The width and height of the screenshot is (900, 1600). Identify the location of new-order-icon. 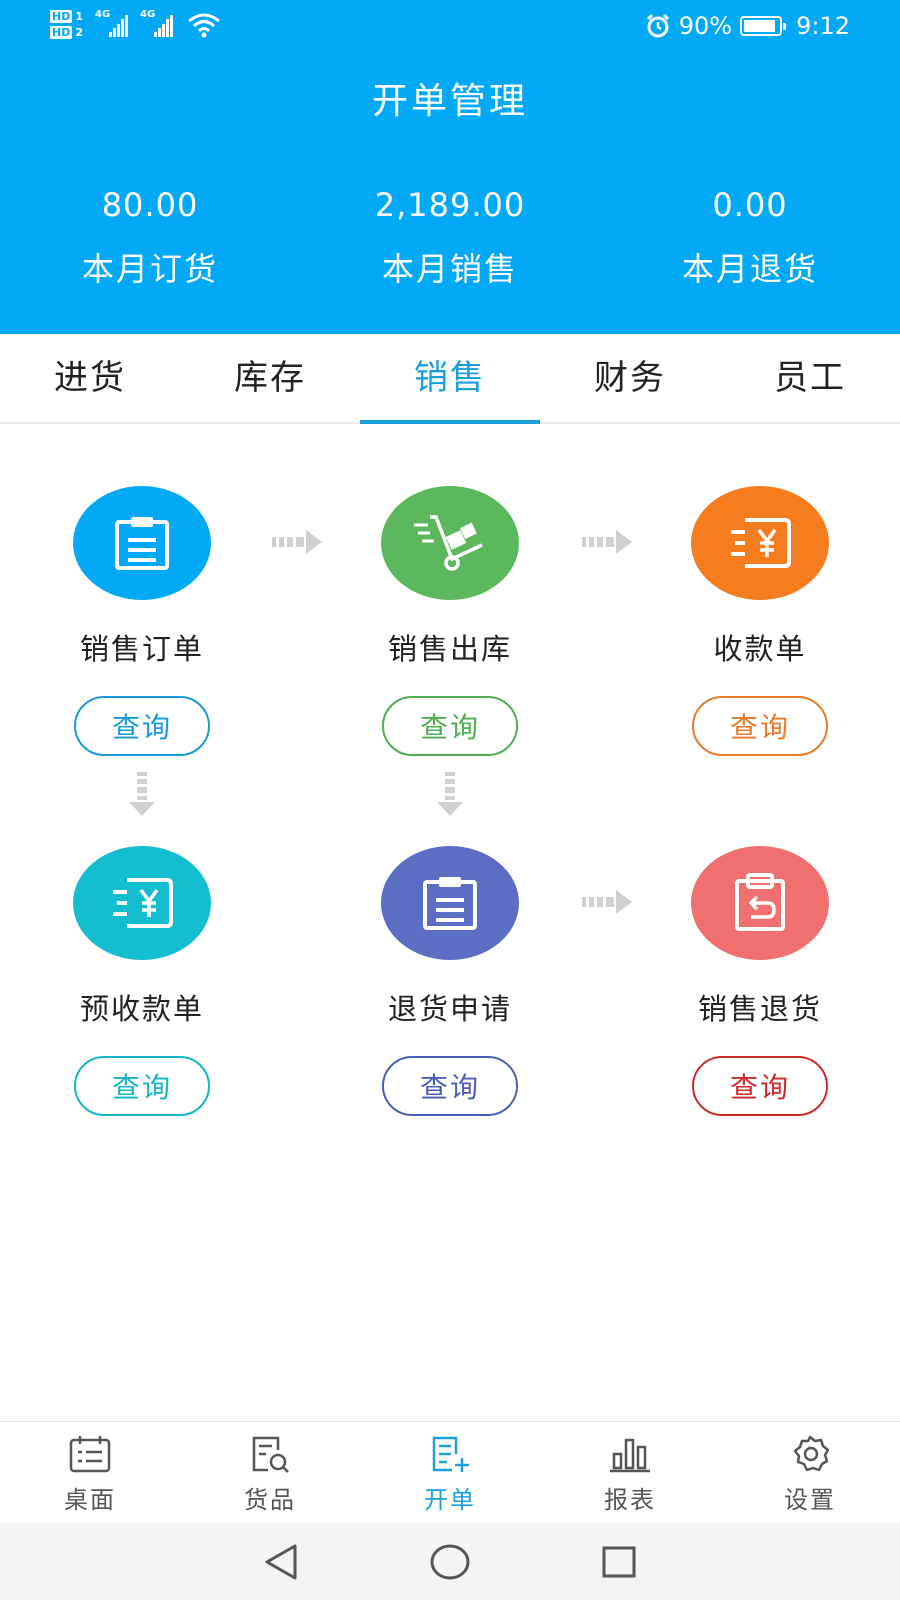
(450, 1454).